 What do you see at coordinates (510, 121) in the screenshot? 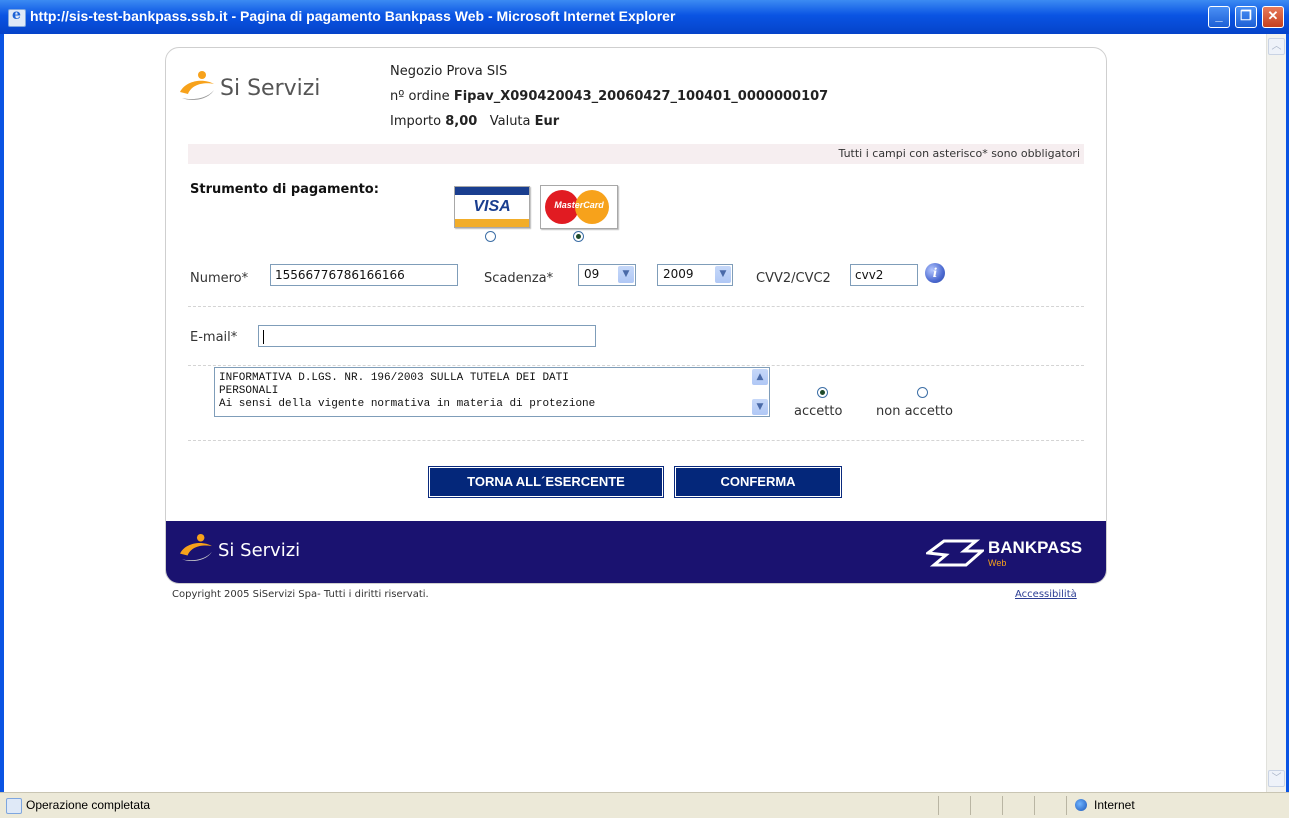
I see `currency-label: Valuta` at bounding box center [510, 121].